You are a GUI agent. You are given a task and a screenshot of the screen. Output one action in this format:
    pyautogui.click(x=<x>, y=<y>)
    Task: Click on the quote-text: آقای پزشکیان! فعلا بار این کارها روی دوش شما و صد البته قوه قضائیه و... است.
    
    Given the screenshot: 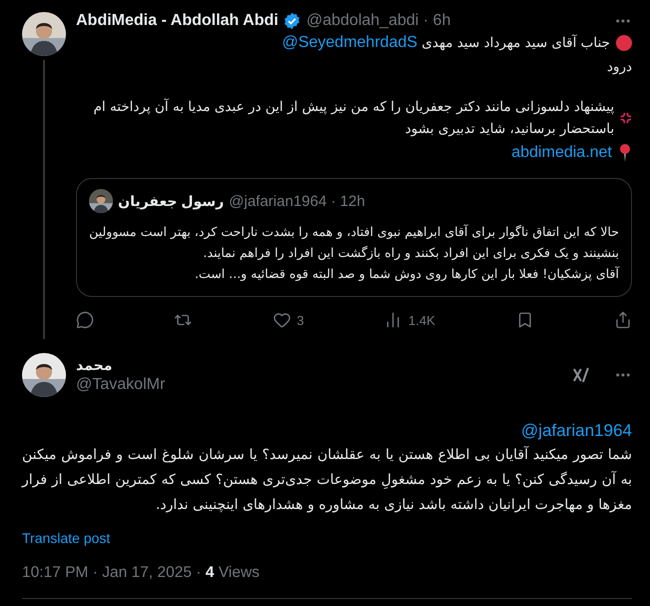 What is the action you would take?
    pyautogui.click(x=406, y=274)
    